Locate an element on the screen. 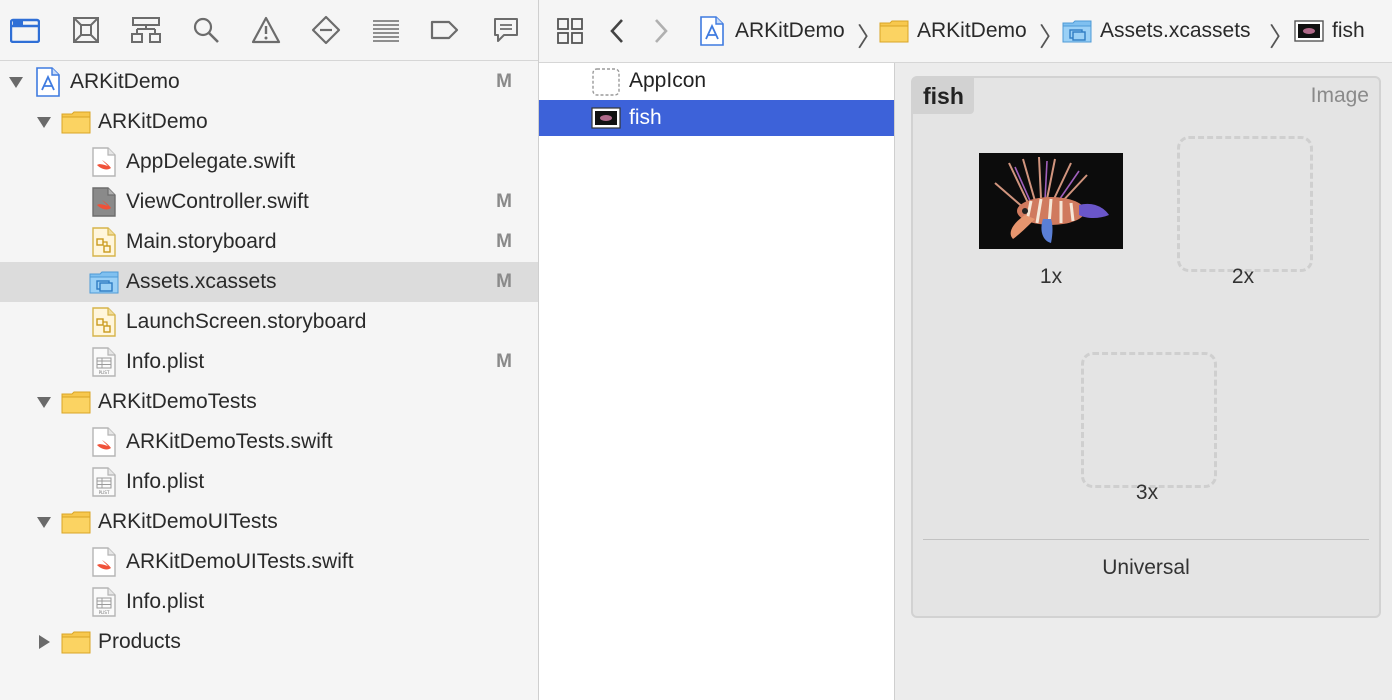  tree-row-group: Products is located at coordinates (269, 642).